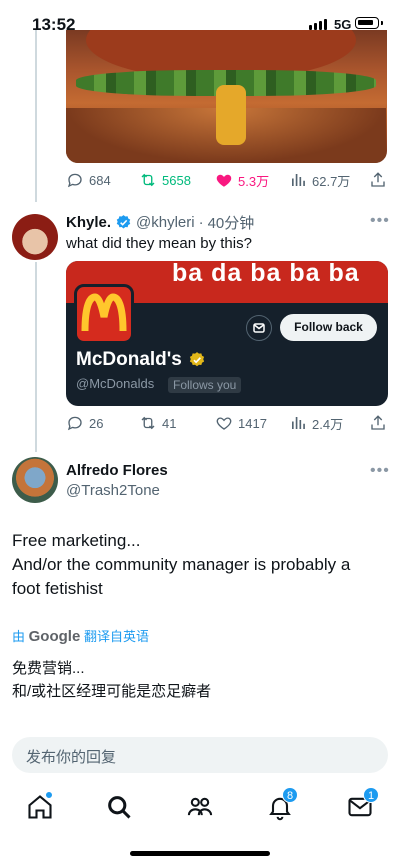 This screenshot has width=400, height=865. I want to click on reply-input: 发布你的回复, so click(200, 755).